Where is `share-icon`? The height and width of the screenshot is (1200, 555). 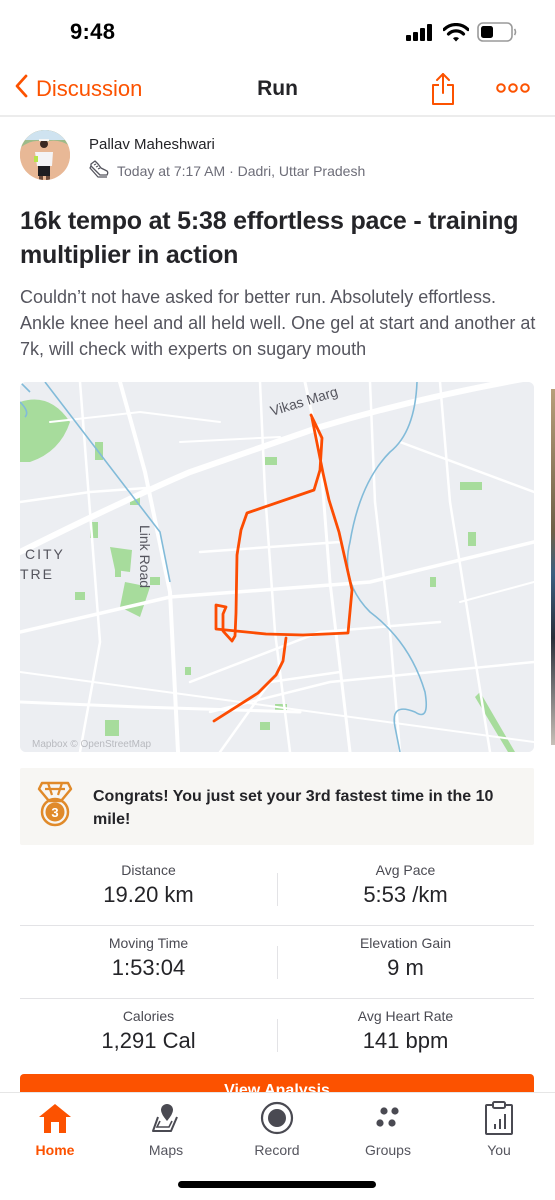
share-icon is located at coordinates (443, 91).